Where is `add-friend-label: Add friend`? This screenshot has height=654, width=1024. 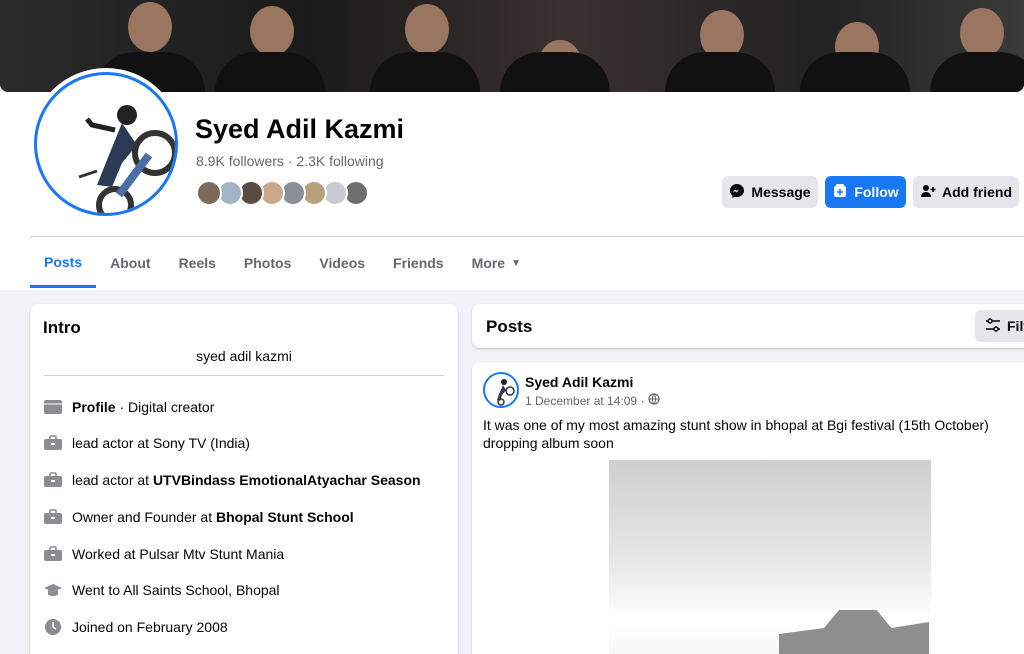
add-friend-label: Add friend is located at coordinates (977, 192).